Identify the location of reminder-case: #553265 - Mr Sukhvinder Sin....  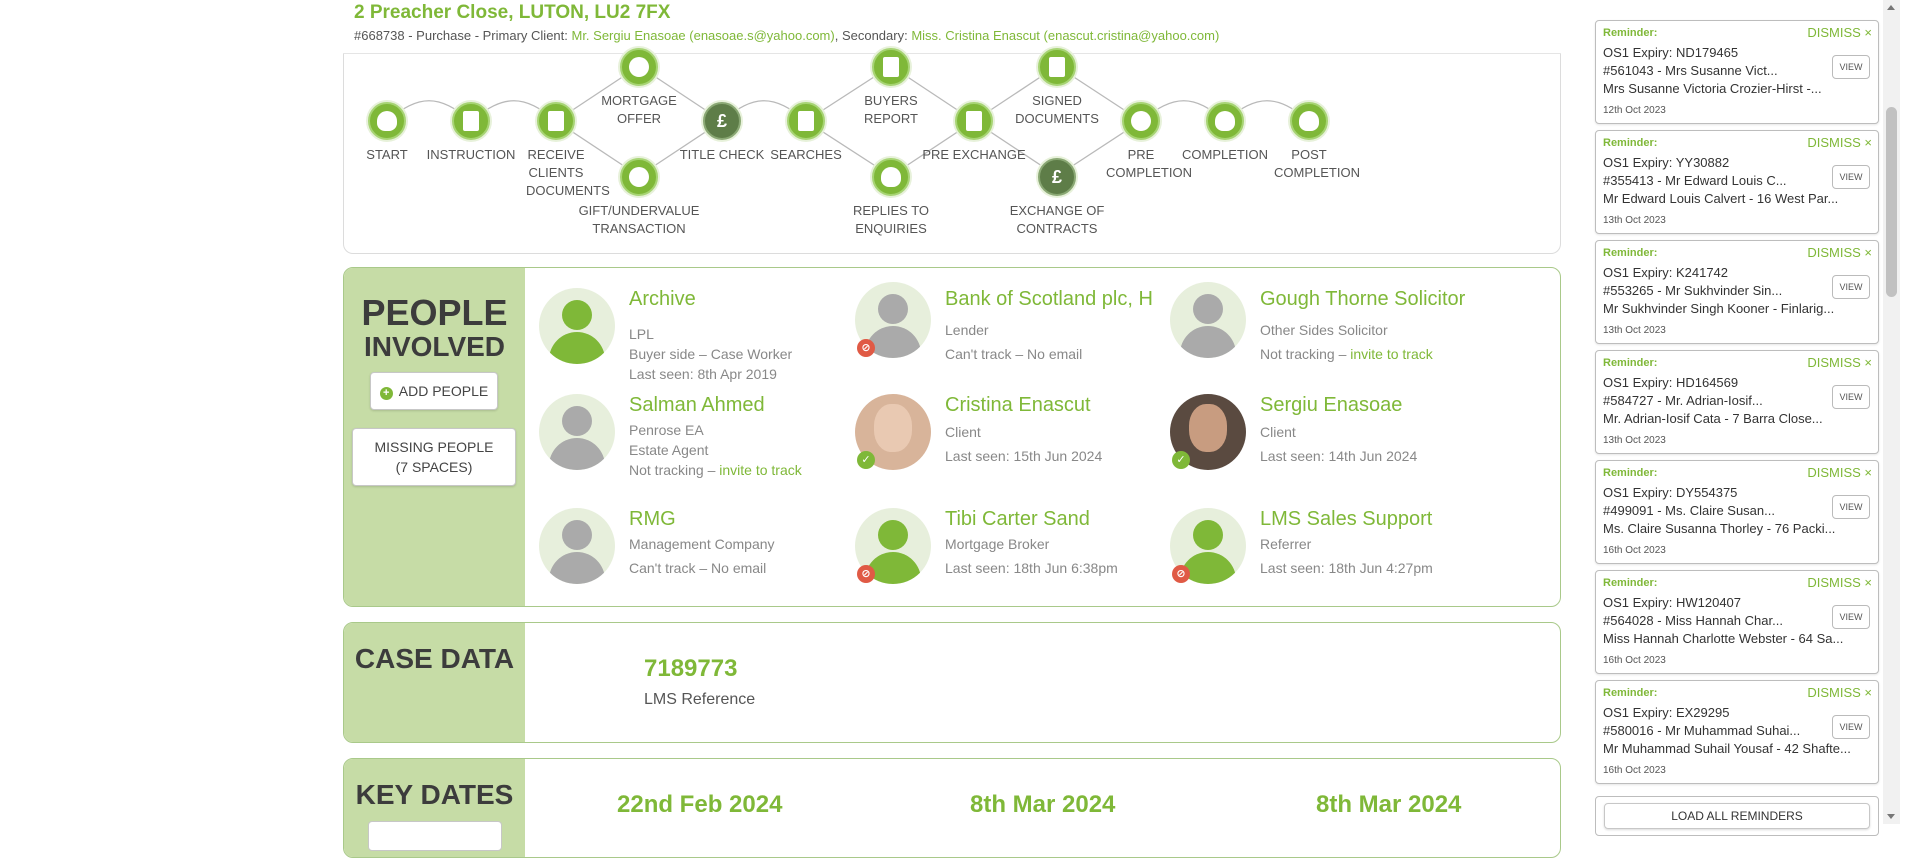
(1693, 290).